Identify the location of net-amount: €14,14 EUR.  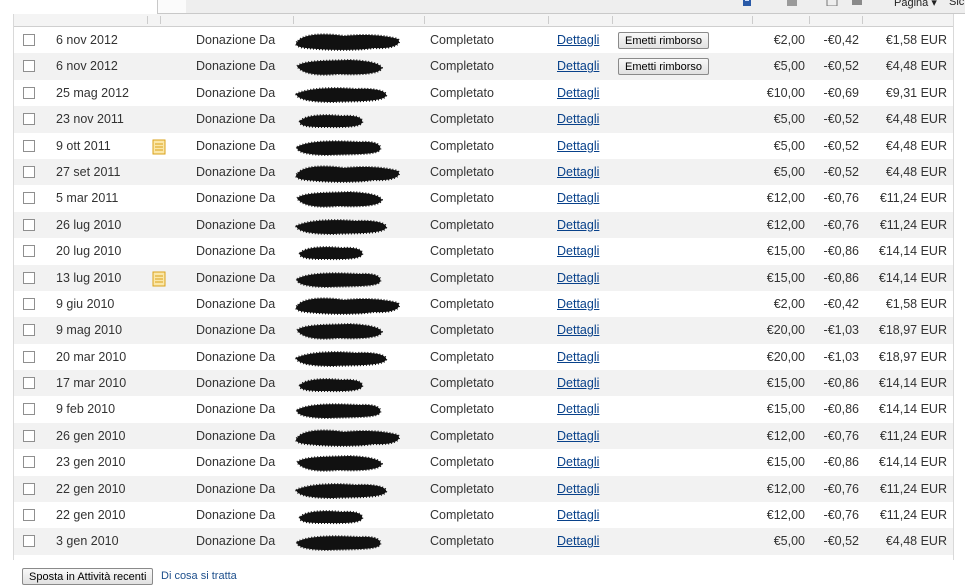
(912, 409).